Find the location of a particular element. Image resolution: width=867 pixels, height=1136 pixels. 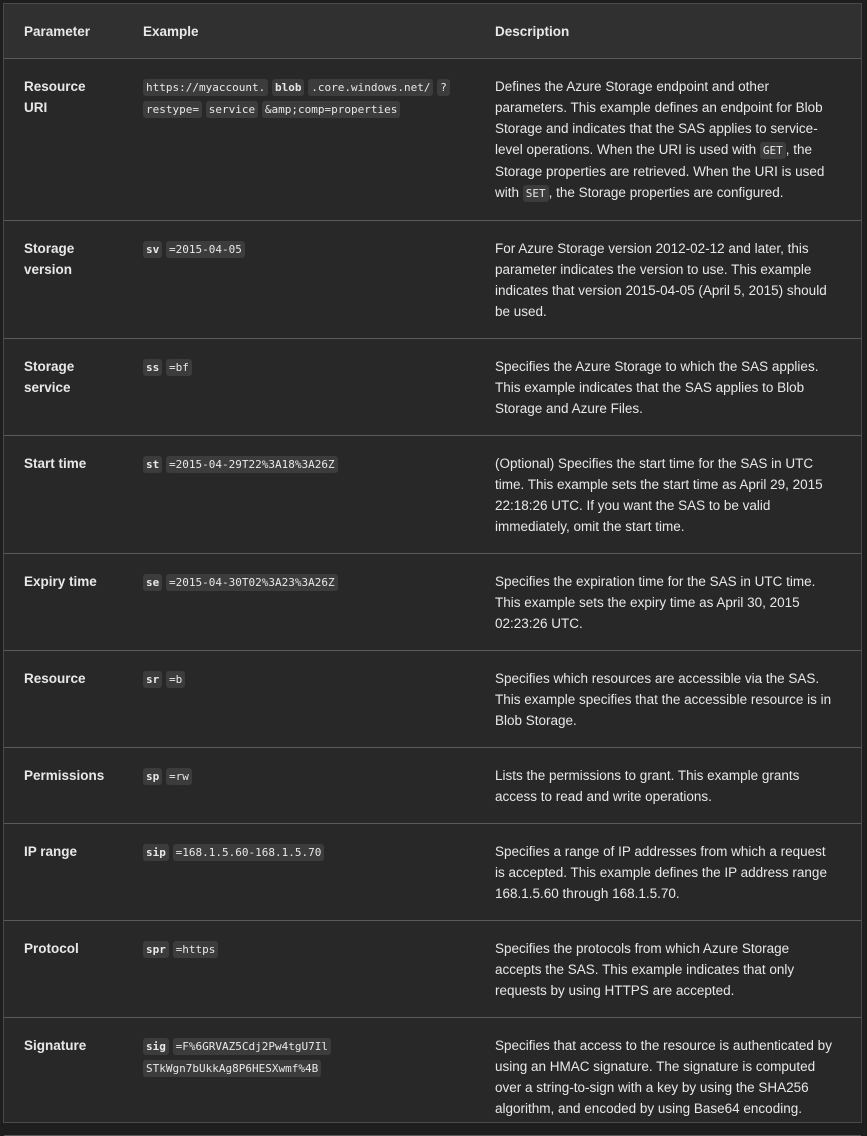

param-name: Expiry time is located at coordinates (63, 602).